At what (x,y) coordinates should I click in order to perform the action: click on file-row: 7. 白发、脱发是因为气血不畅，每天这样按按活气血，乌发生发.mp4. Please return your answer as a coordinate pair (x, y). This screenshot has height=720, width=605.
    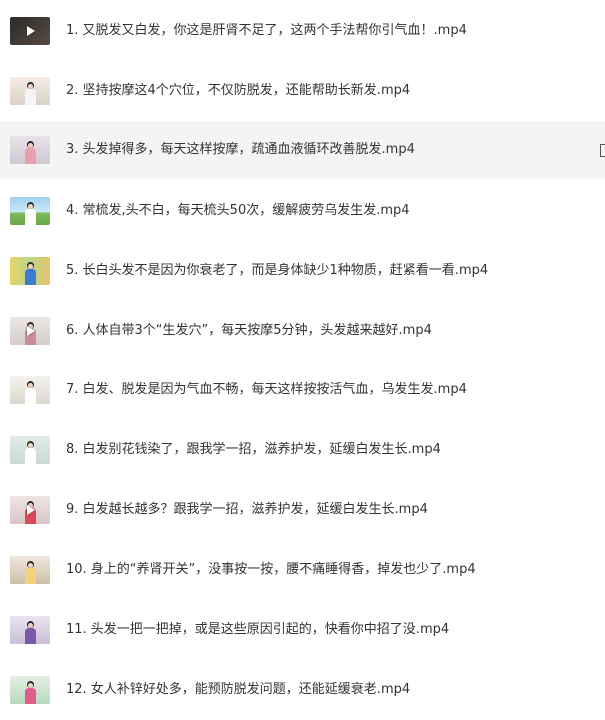
    Looking at the image, I should click on (302, 390).